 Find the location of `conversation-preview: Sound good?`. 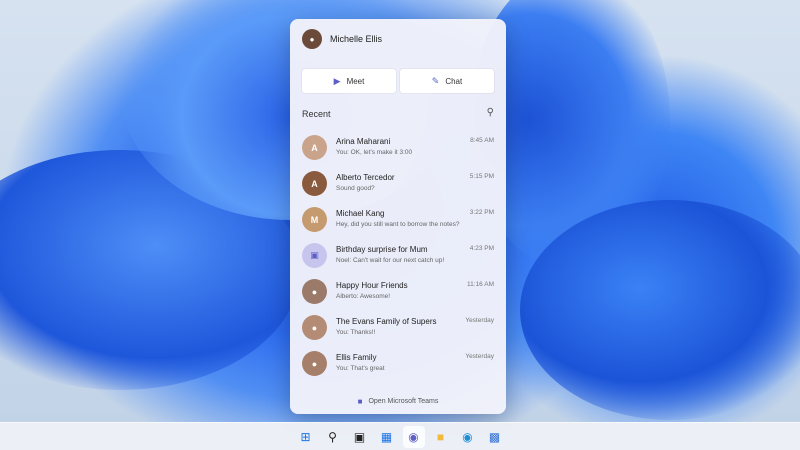

conversation-preview: Sound good? is located at coordinates (355, 188).